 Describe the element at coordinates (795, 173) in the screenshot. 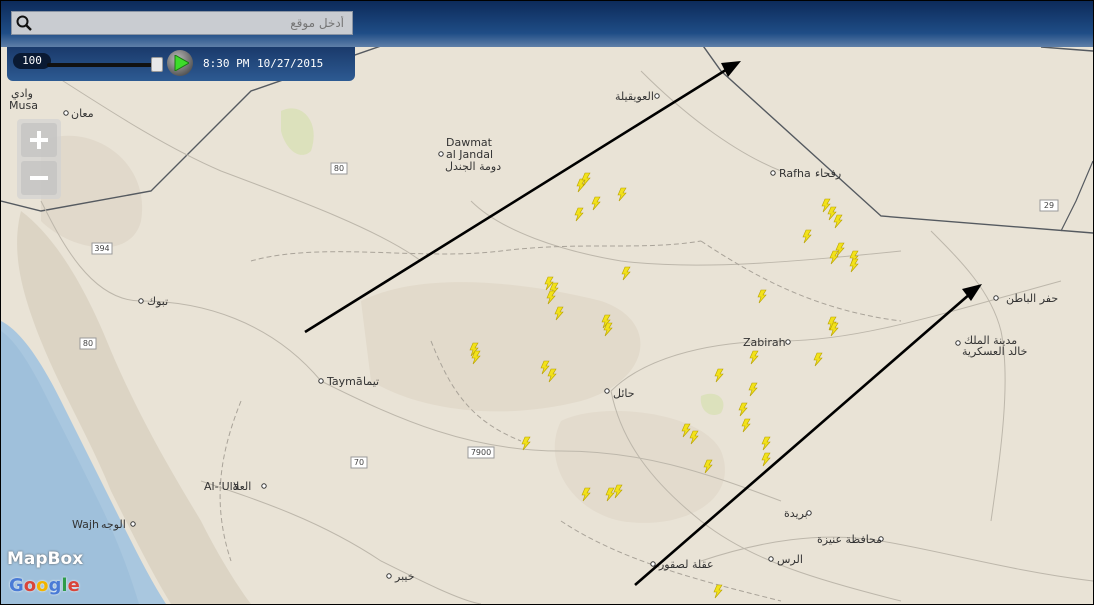

I see `place-label: Rafha` at that location.